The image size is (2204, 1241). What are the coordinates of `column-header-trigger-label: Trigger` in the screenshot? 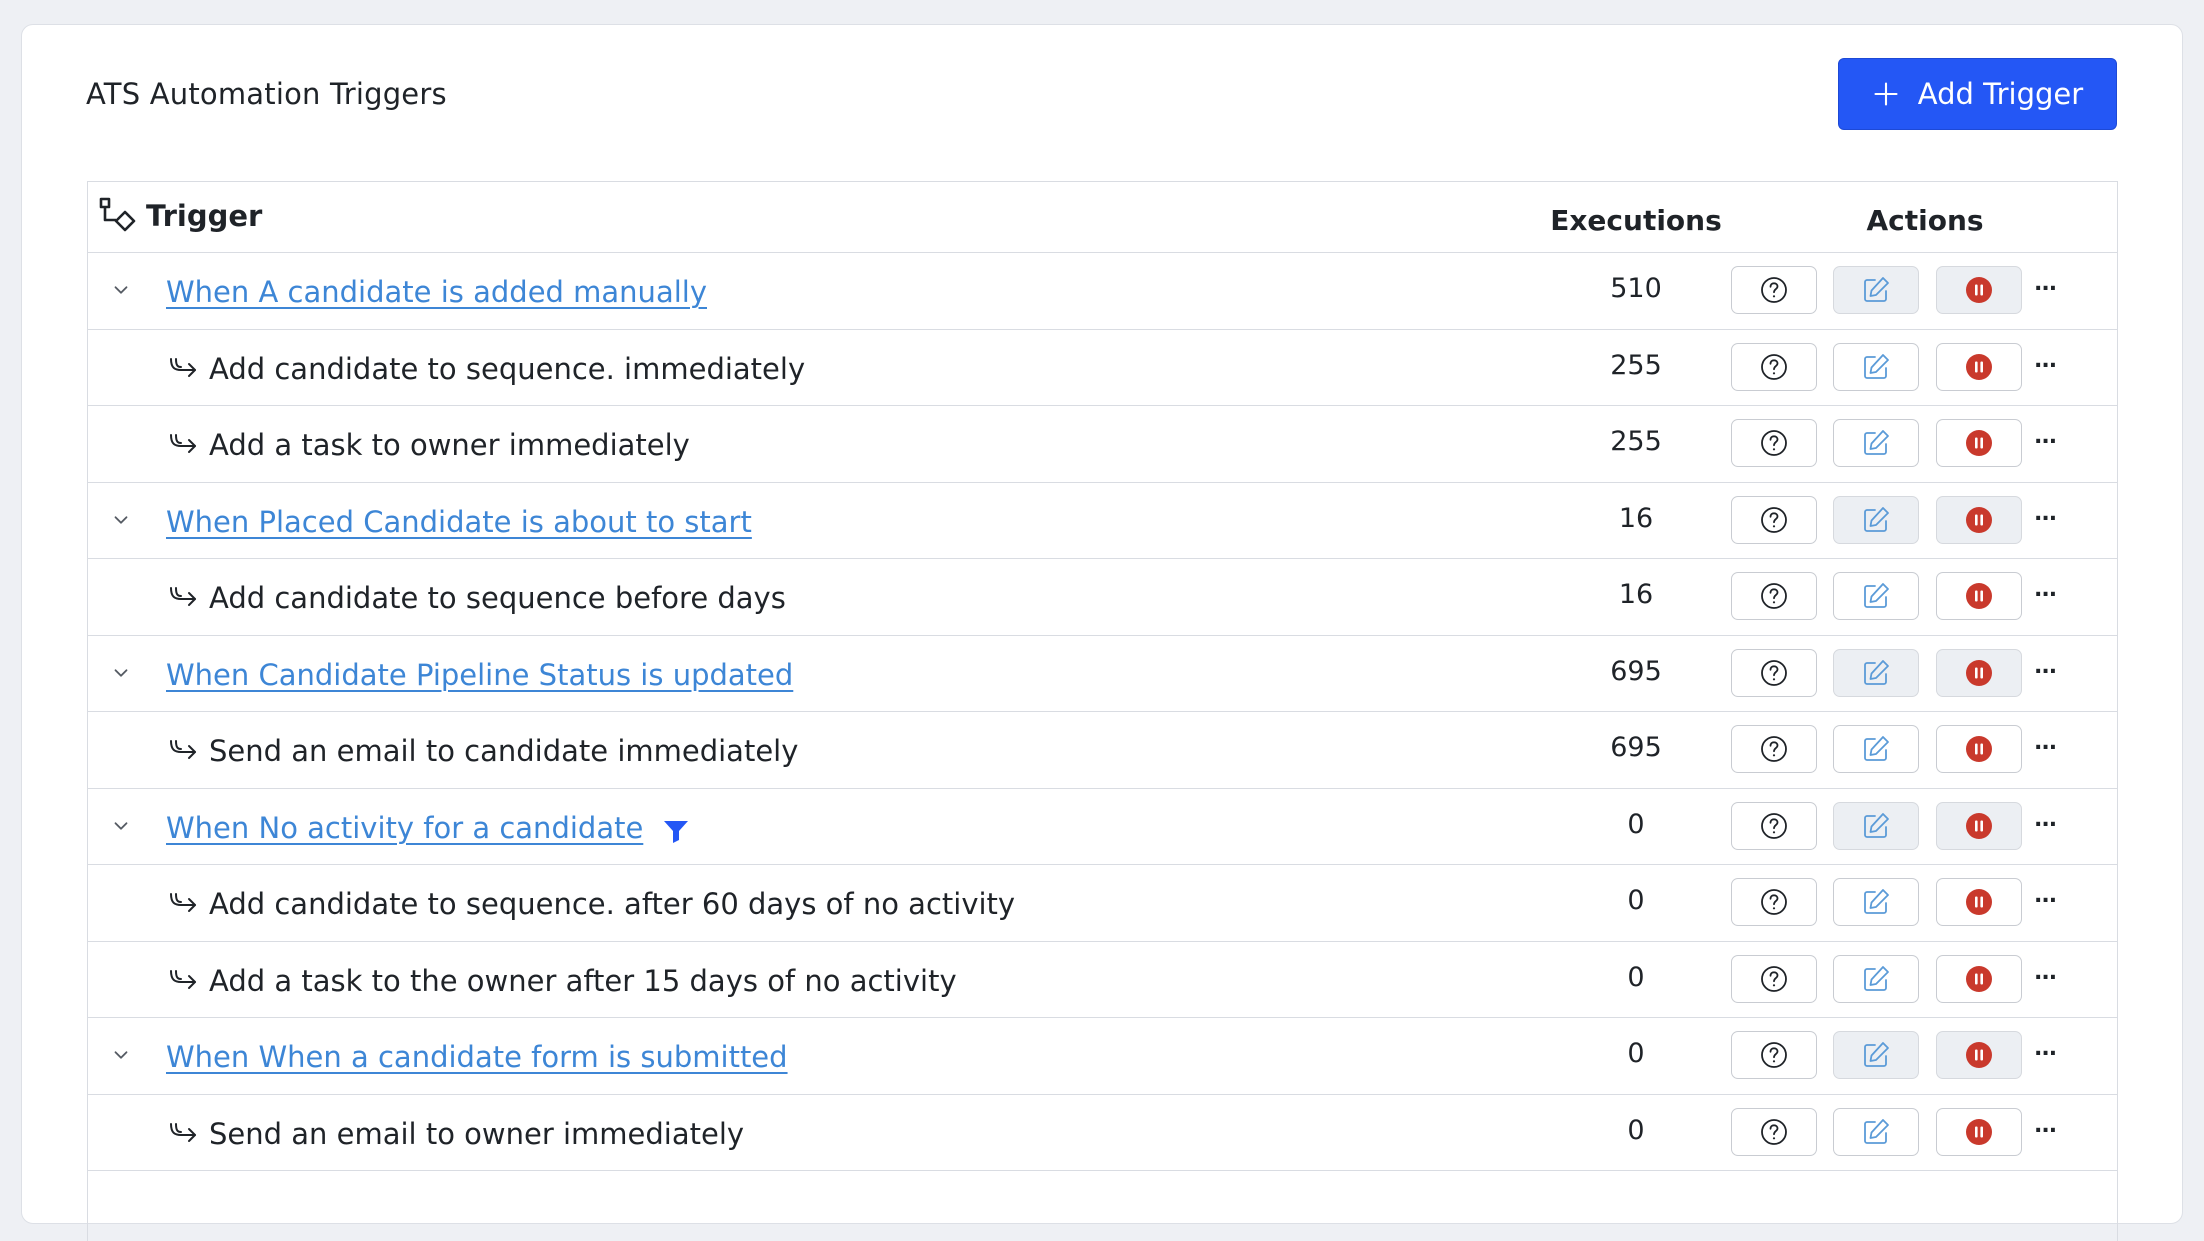 It's located at (204, 216).